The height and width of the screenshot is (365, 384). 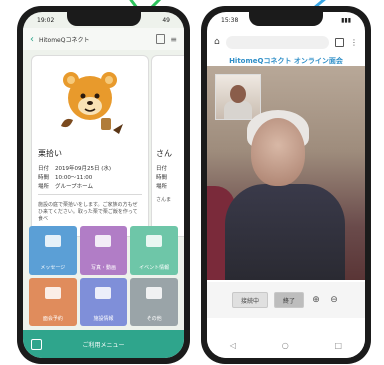 I want to click on list-icon, so click(x=154, y=292).